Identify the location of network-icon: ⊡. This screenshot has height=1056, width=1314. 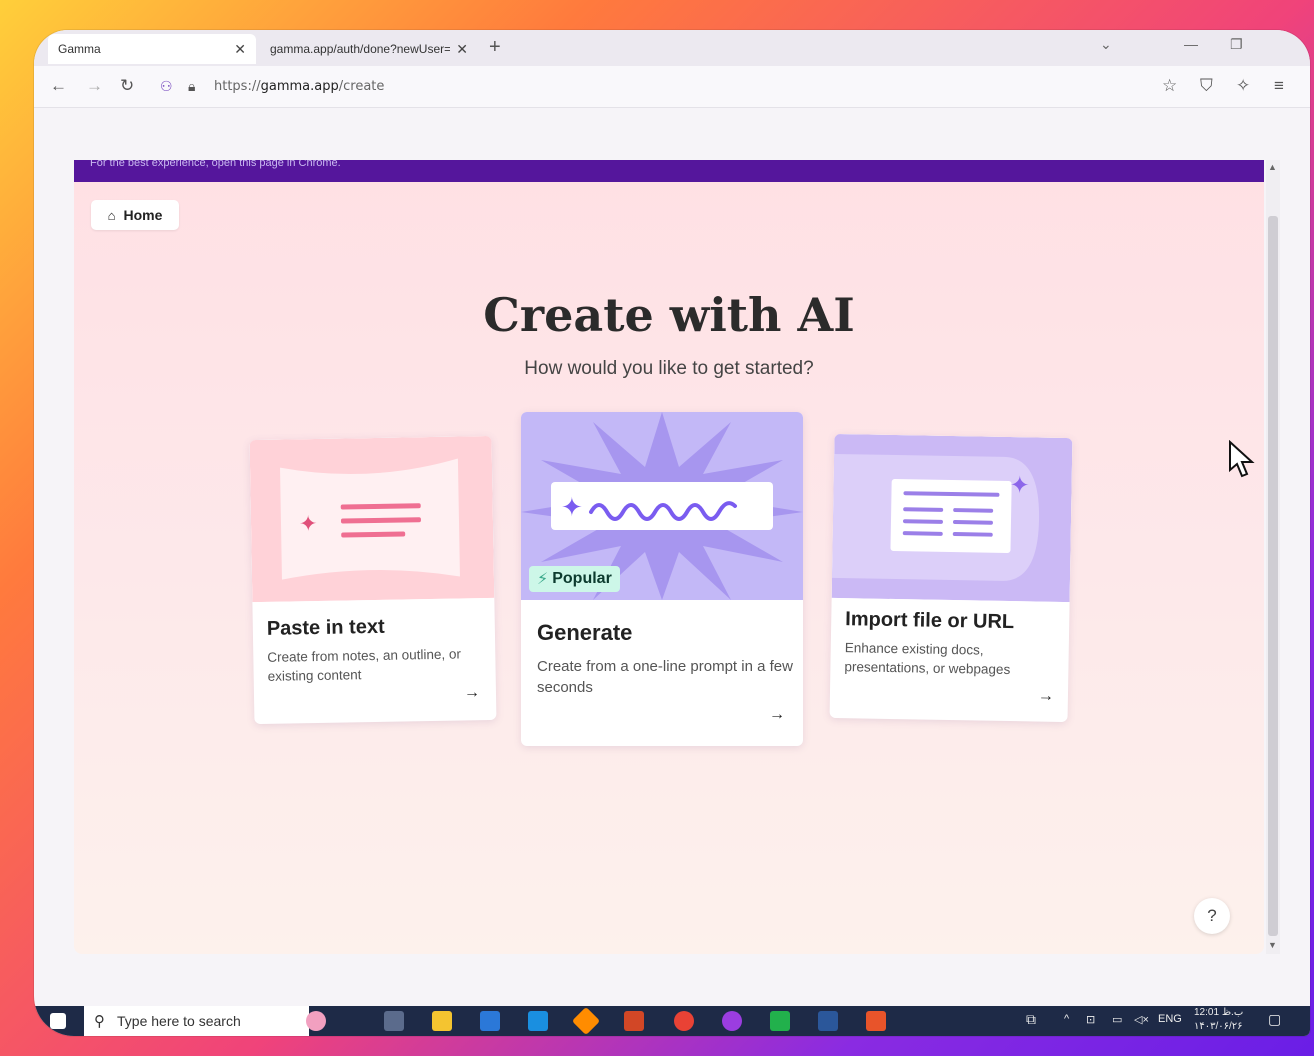
(1090, 1019).